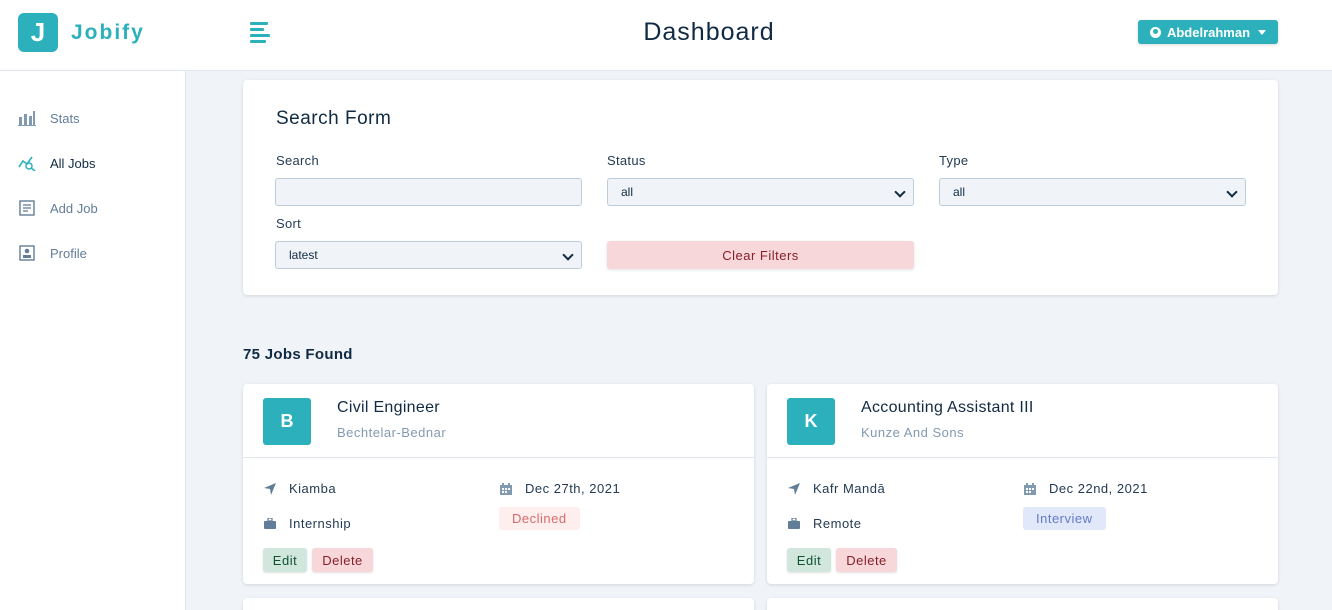 Image resolution: width=1332 pixels, height=610 pixels. Describe the element at coordinates (287, 421) in the screenshot. I see `company-avatar: B` at that location.